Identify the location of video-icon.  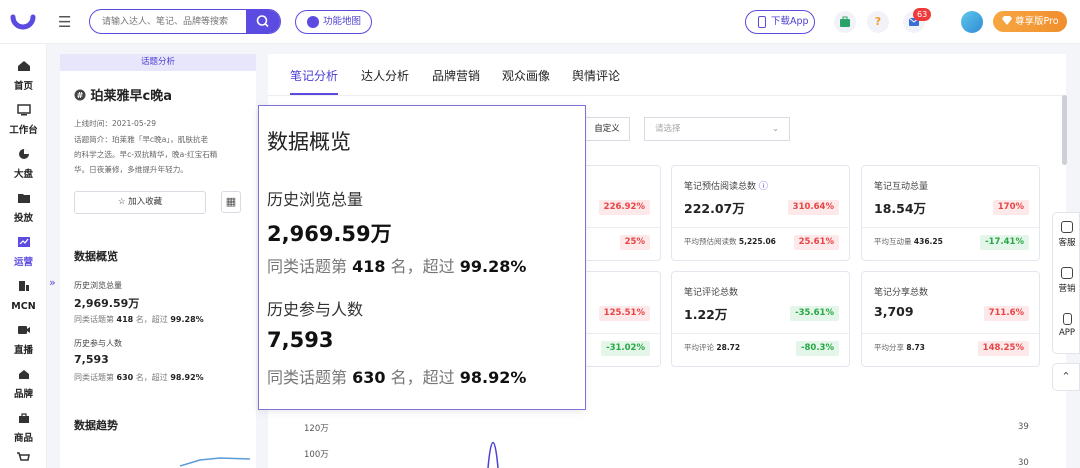
(23, 330).